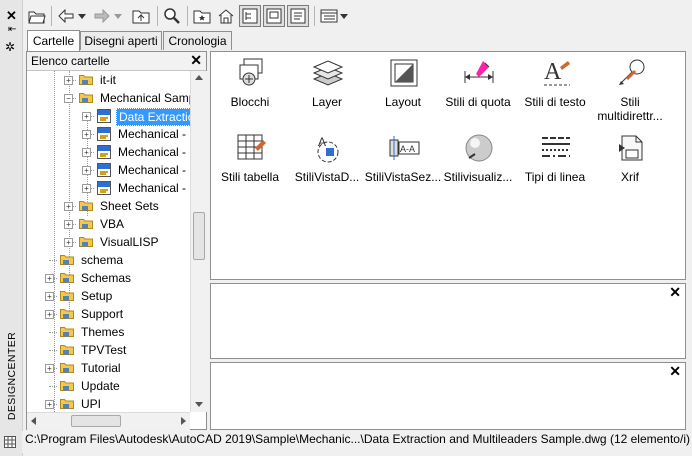 The width and height of the screenshot is (692, 456). I want to click on tree-item: + Setup, so click(108, 296).